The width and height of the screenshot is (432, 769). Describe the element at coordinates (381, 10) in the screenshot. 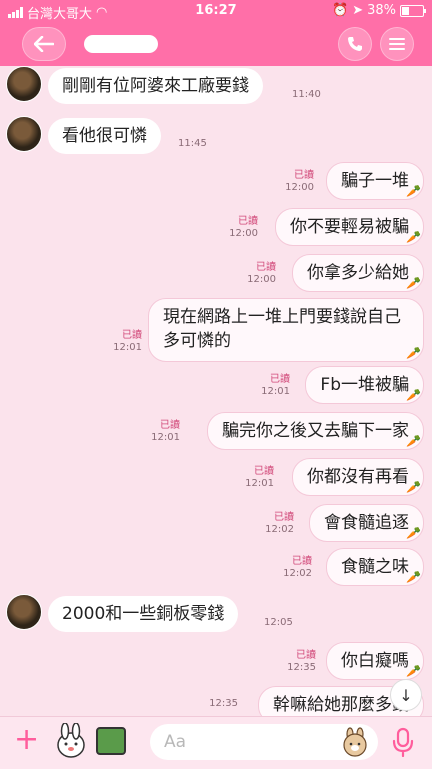

I see `battery-percent: 38%` at that location.